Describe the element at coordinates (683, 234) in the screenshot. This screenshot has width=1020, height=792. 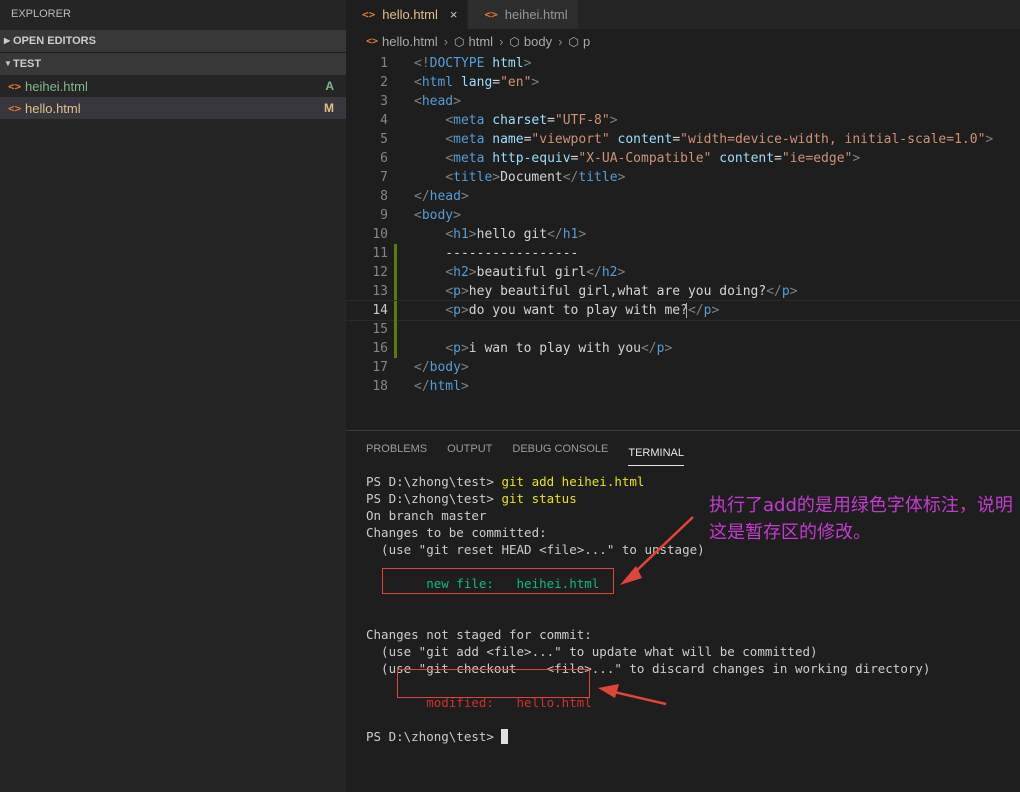
I see `code-line: 10 <h1>hello git</h1>` at that location.